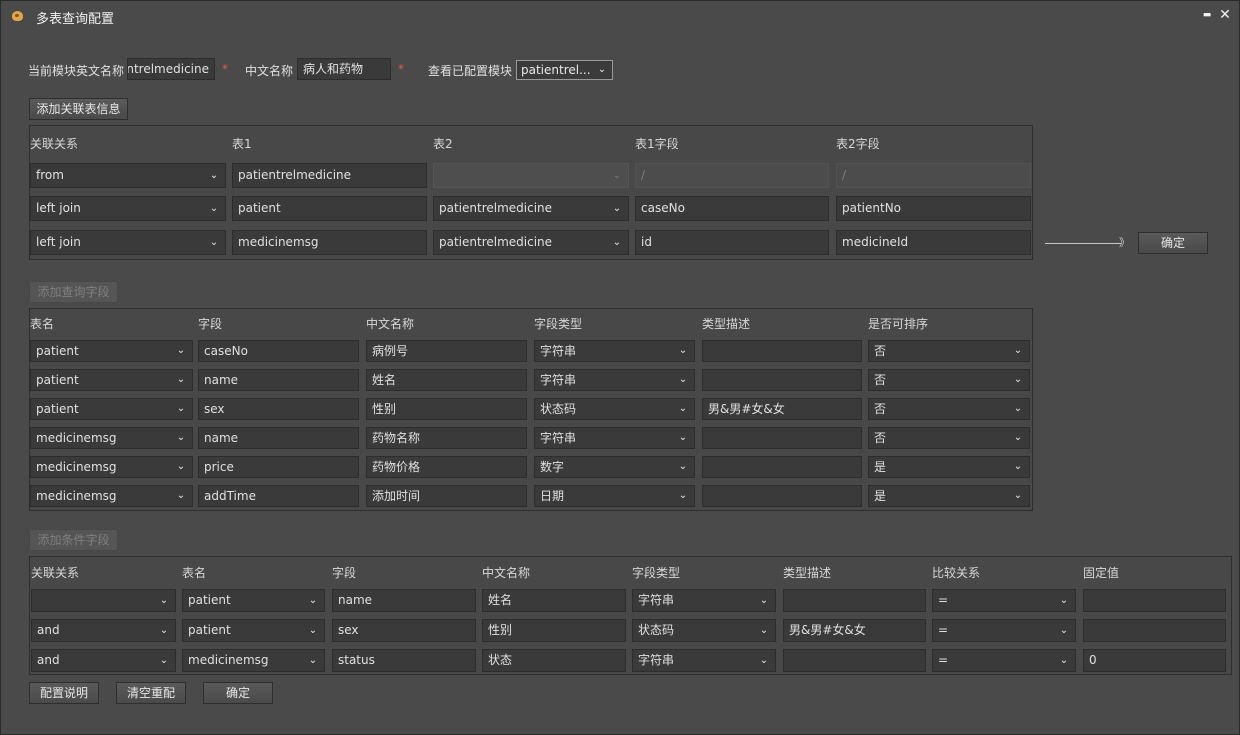 This screenshot has height=735, width=1240. Describe the element at coordinates (732, 242) in the screenshot. I see `table1-field-input: id` at that location.